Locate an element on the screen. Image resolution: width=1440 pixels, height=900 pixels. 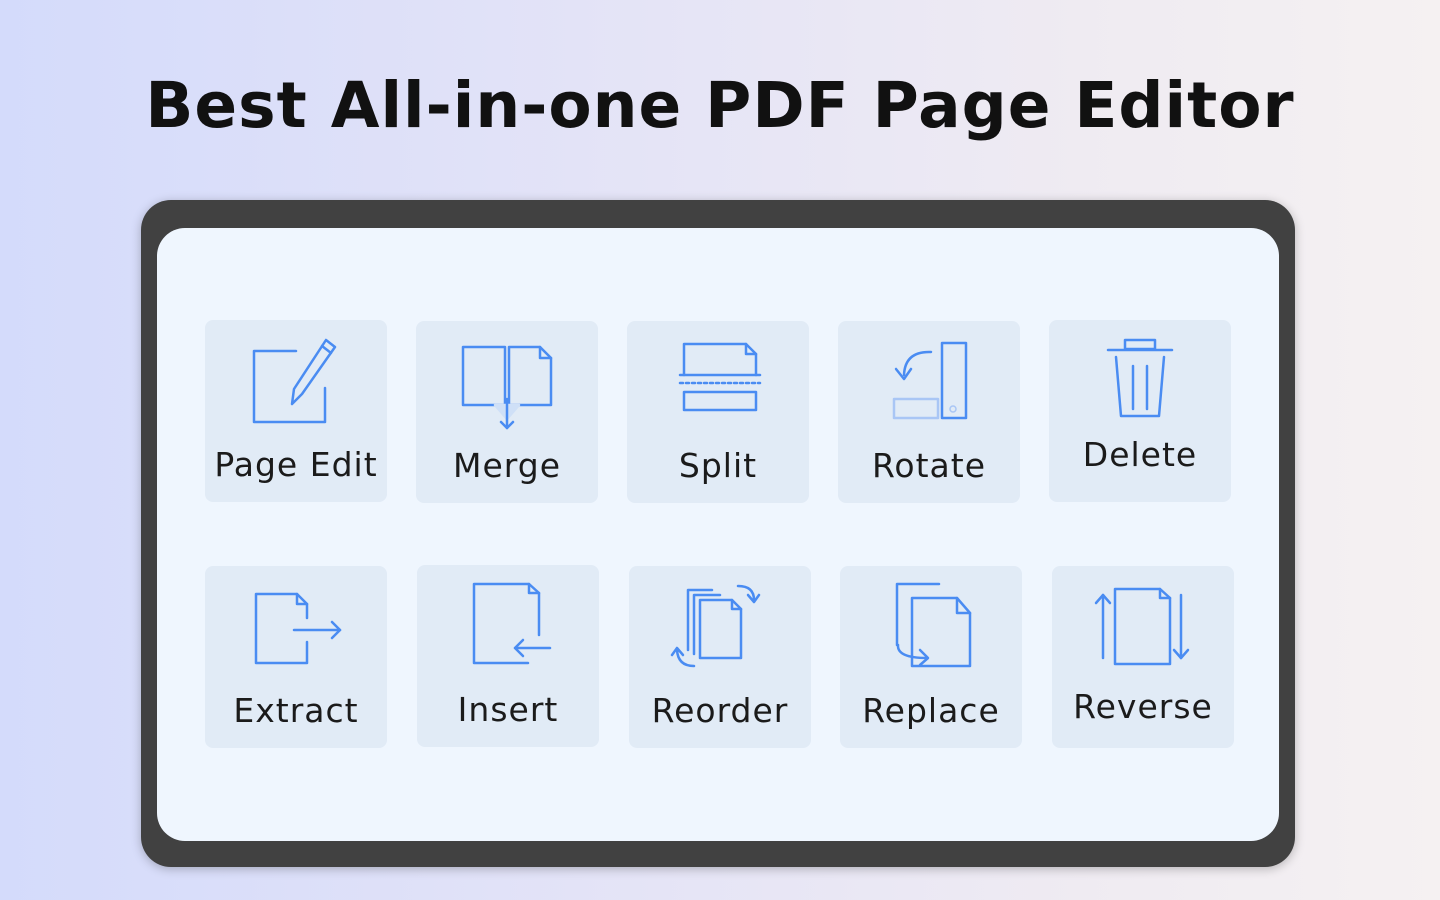
insert-icon is located at coordinates (508, 631).